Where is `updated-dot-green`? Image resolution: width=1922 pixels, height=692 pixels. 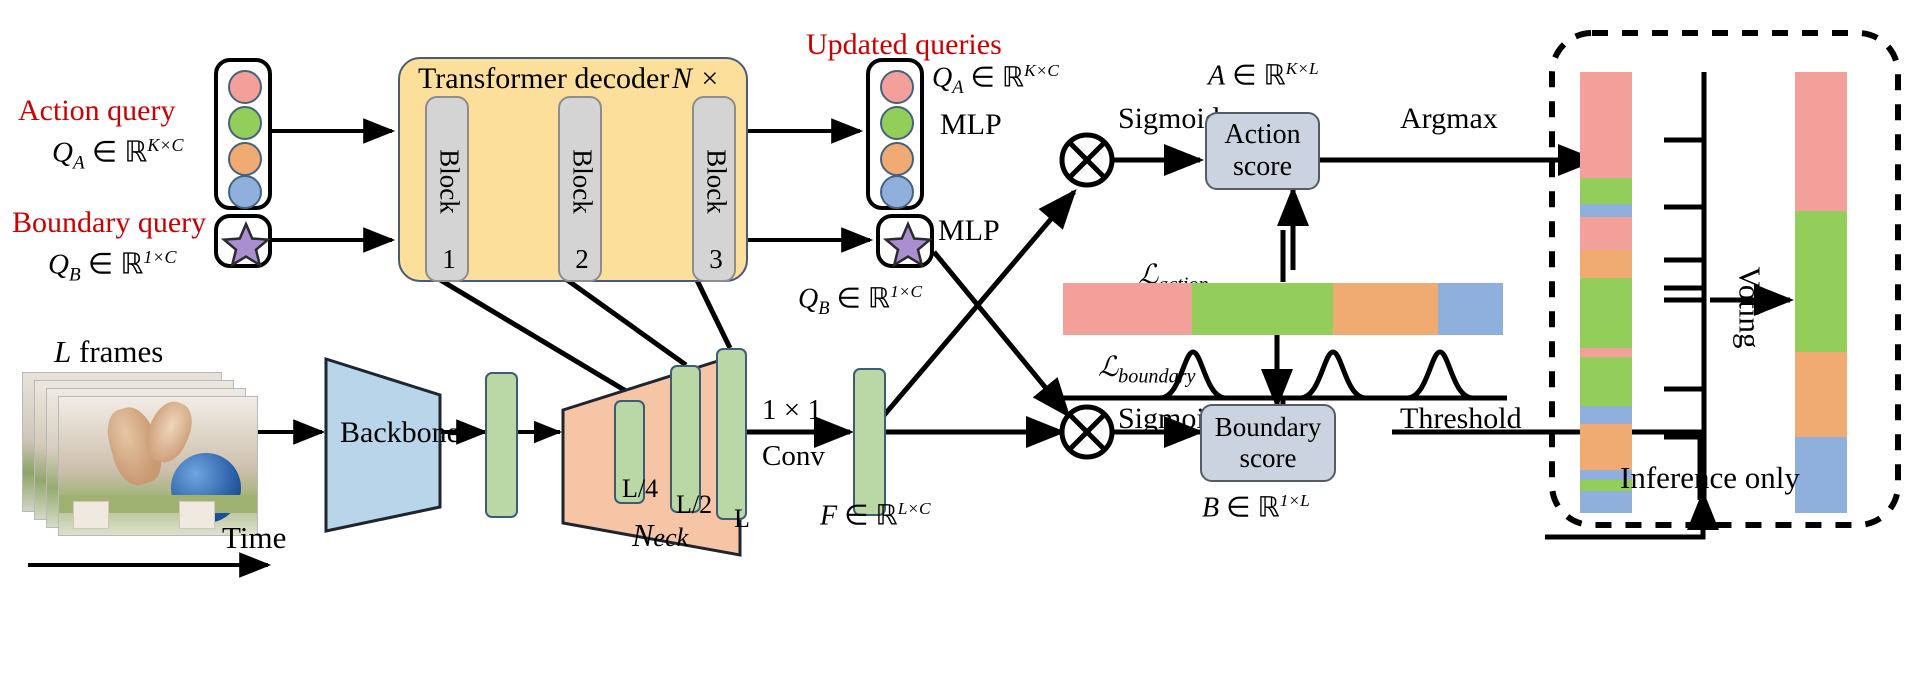 updated-dot-green is located at coordinates (897, 123).